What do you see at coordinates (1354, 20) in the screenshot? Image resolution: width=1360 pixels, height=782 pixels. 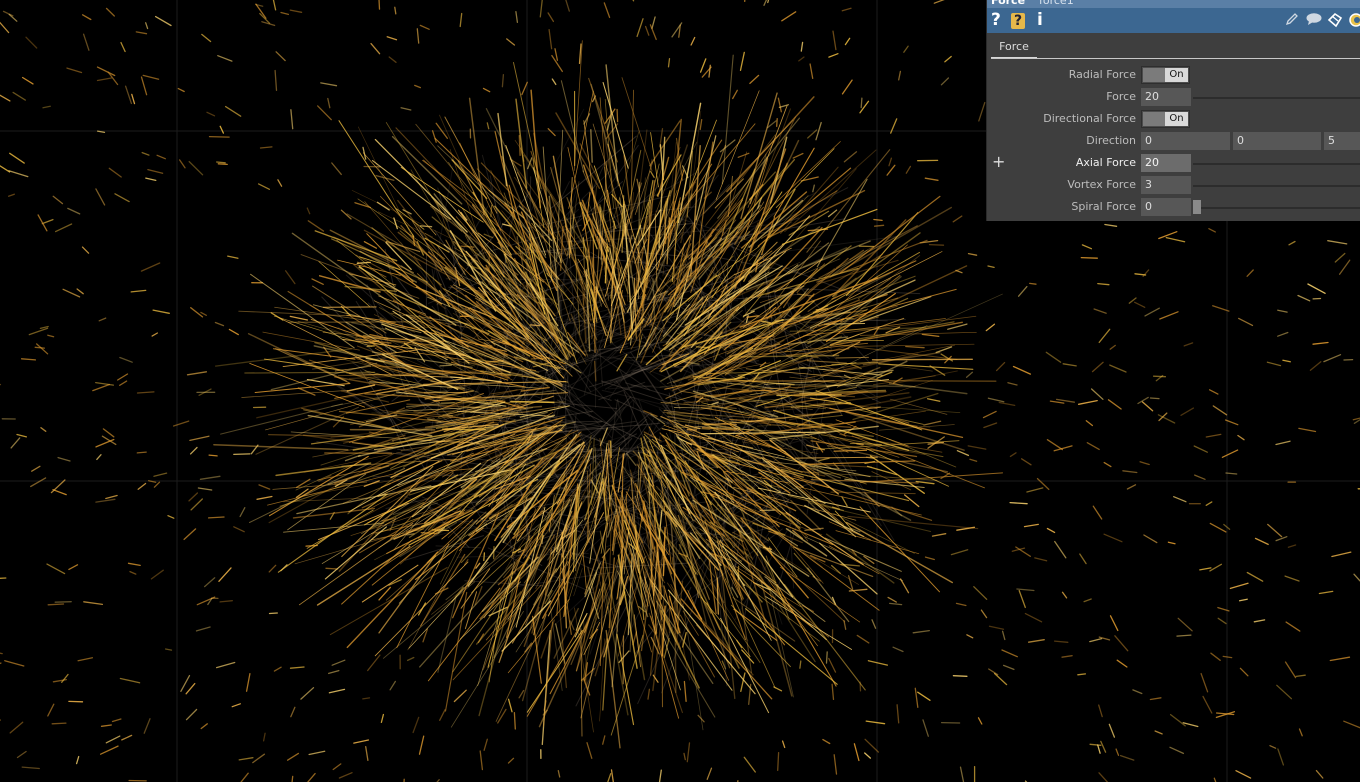 I see `python-icon` at bounding box center [1354, 20].